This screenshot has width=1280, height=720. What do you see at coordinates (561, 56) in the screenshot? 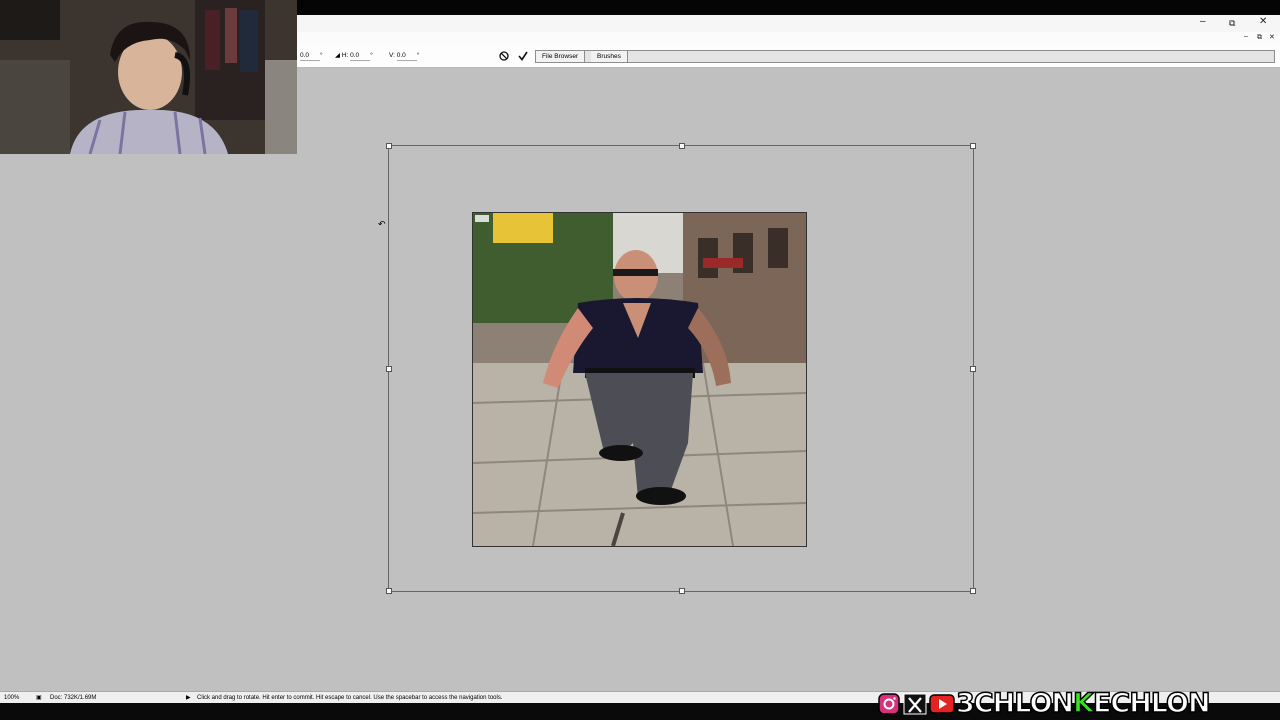
I see `tab-file-browser: File Browser` at bounding box center [561, 56].